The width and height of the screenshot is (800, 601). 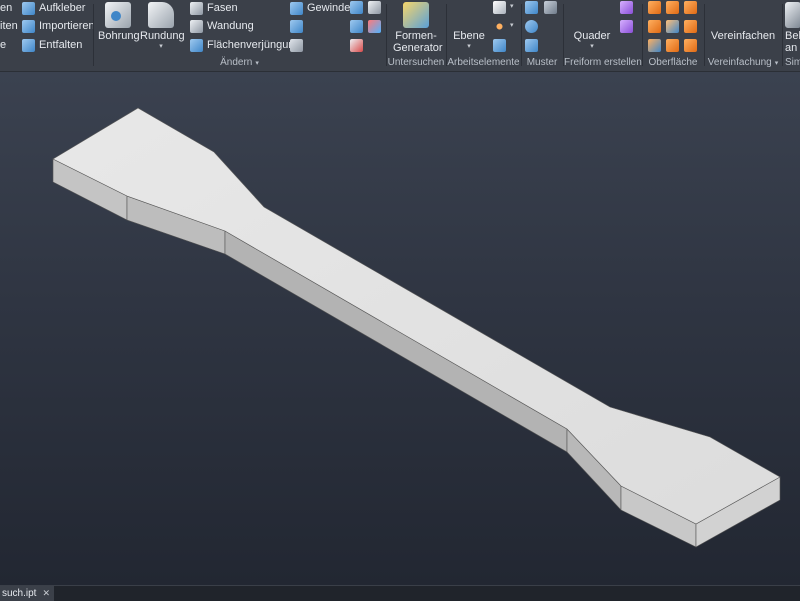 I want to click on unfold-icon, so click(x=28, y=45).